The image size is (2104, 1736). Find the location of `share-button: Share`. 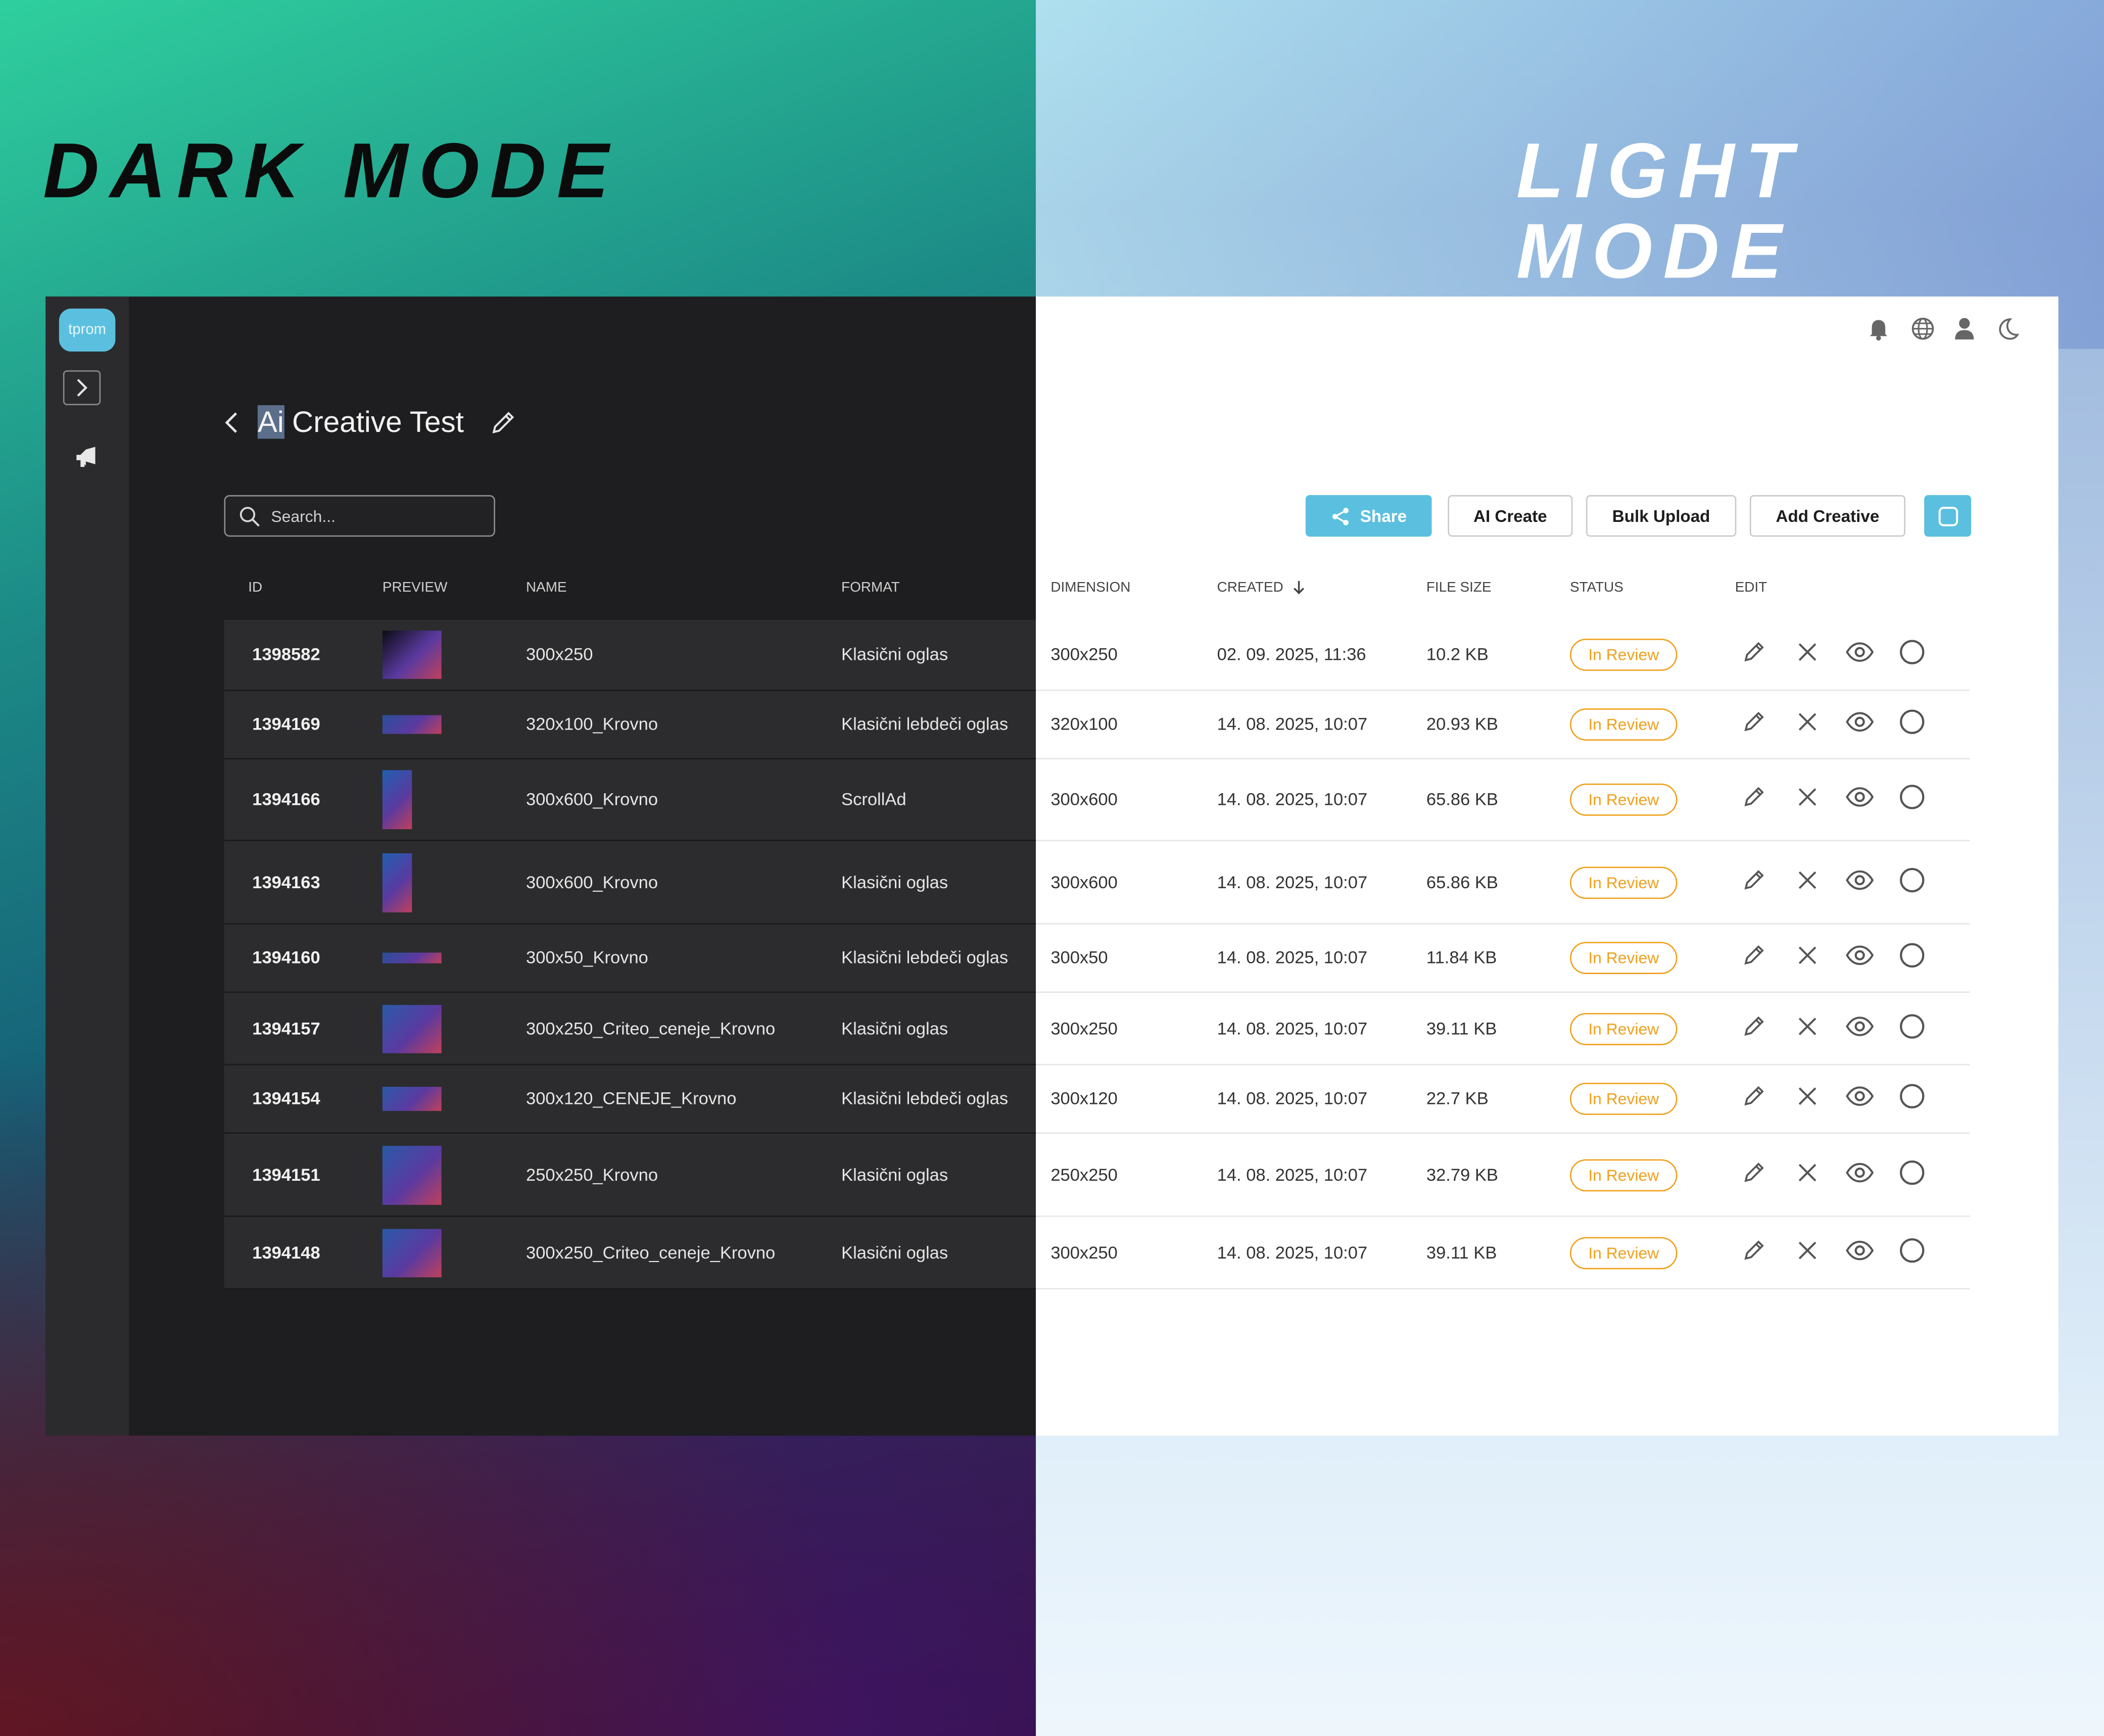

share-button: Share is located at coordinates (1369, 516).